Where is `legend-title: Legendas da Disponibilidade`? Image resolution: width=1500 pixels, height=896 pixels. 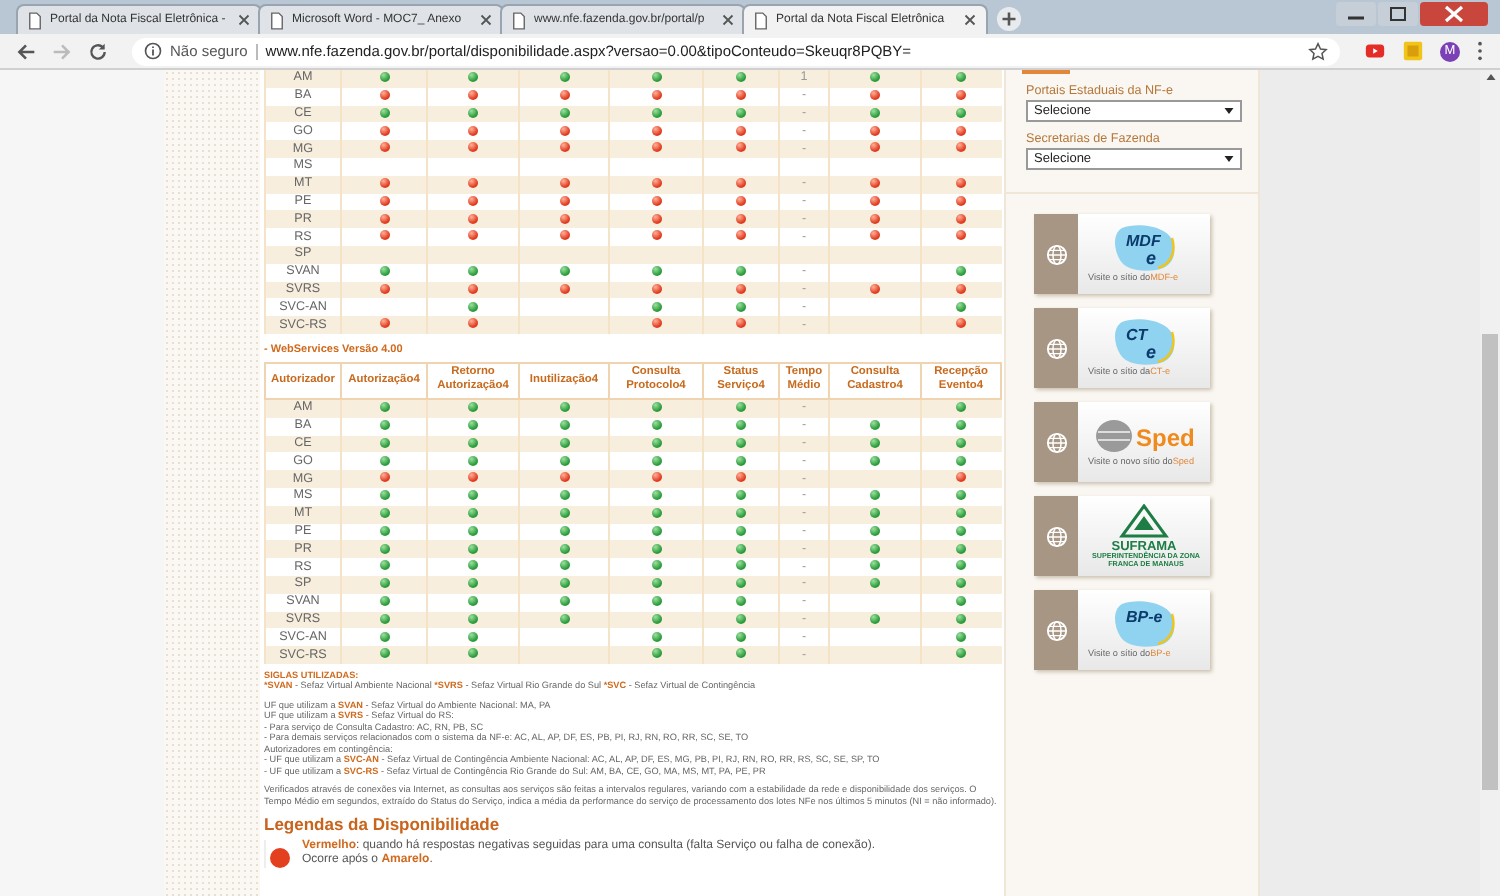 legend-title: Legendas da Disponibilidade is located at coordinates (383, 824).